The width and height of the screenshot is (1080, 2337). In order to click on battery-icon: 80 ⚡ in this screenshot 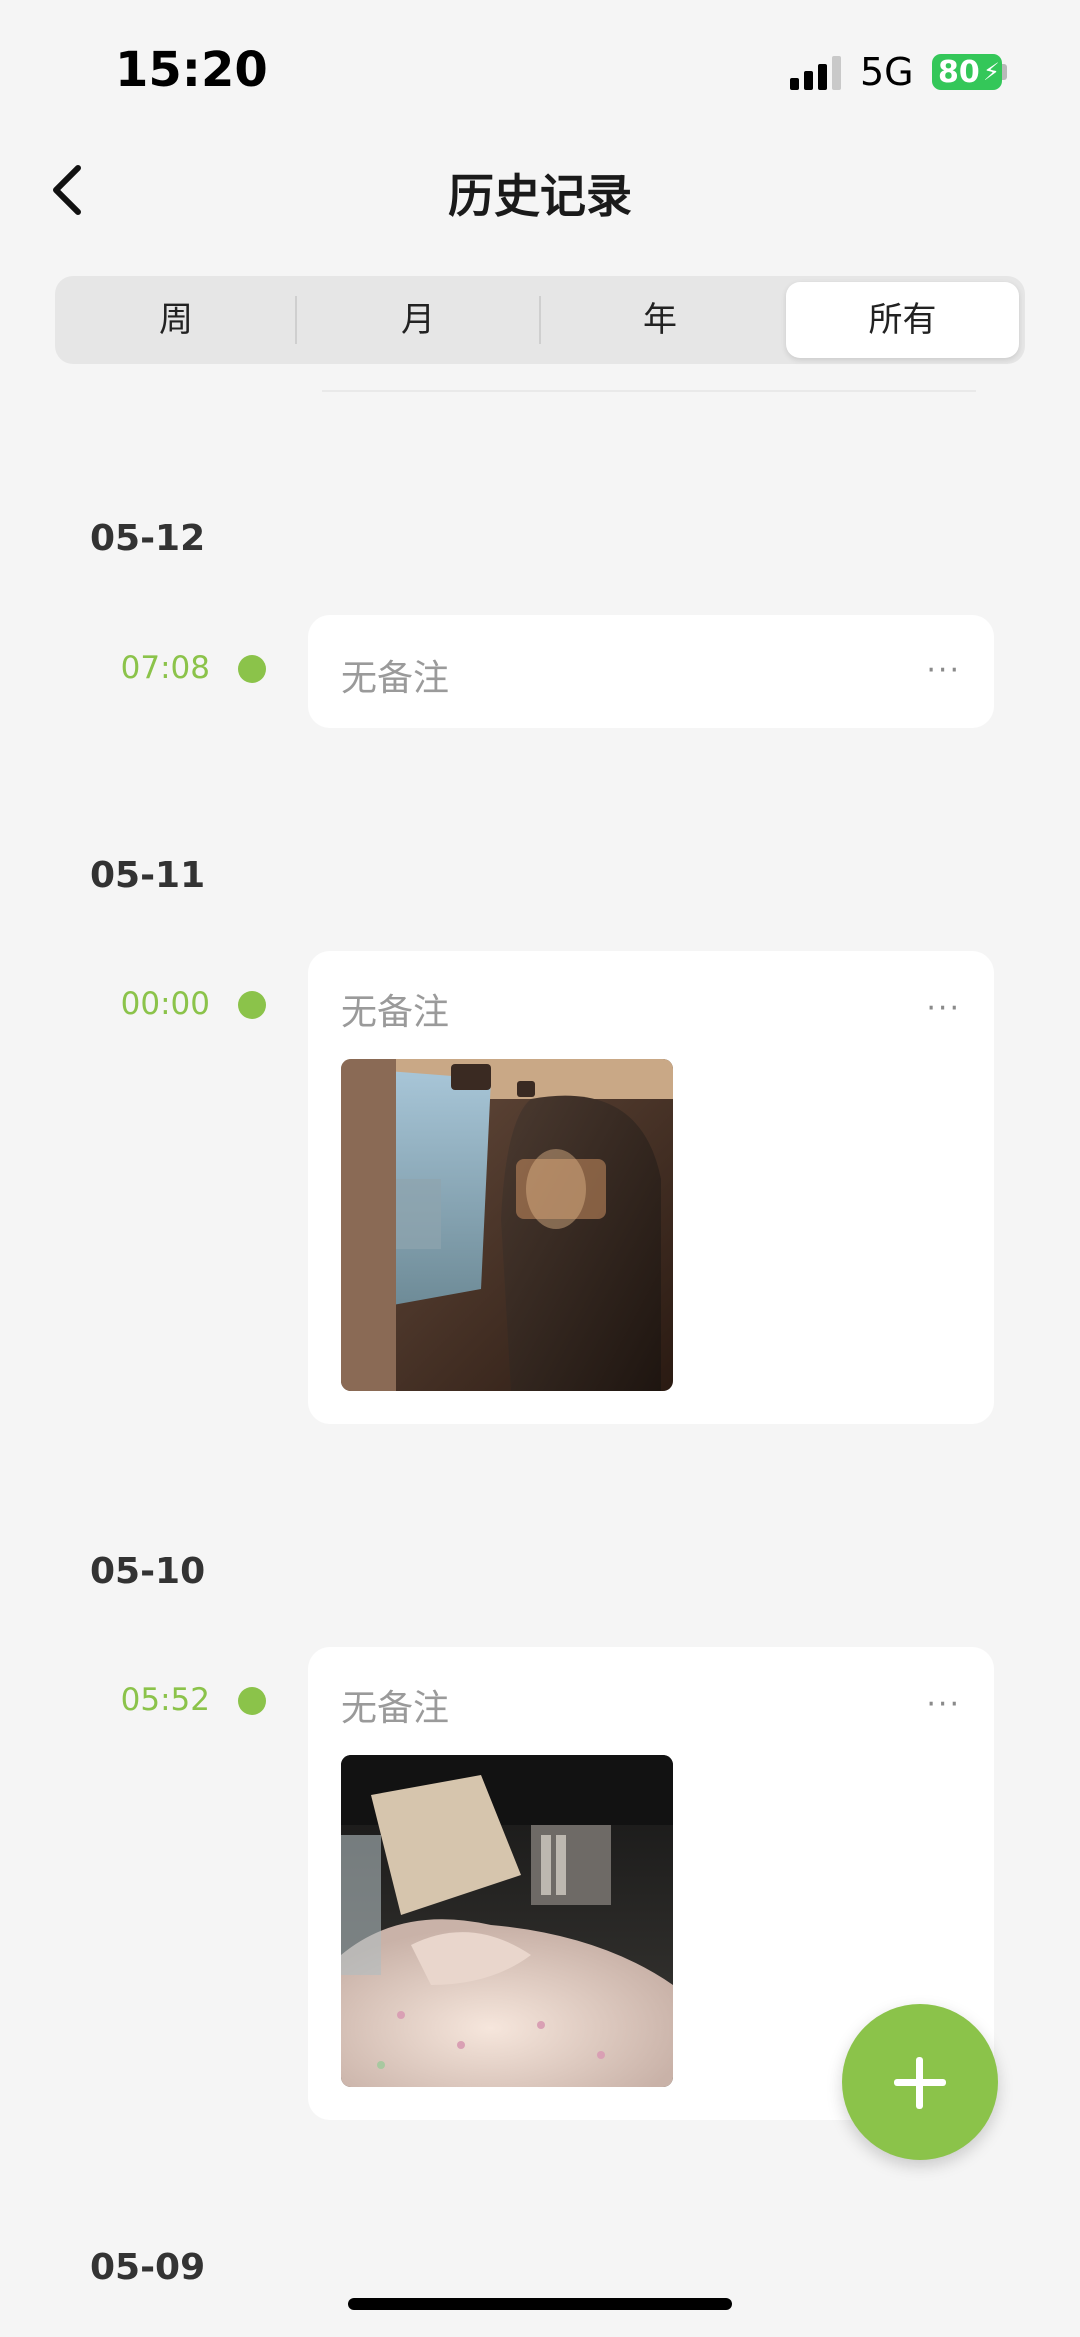, I will do `click(967, 72)`.